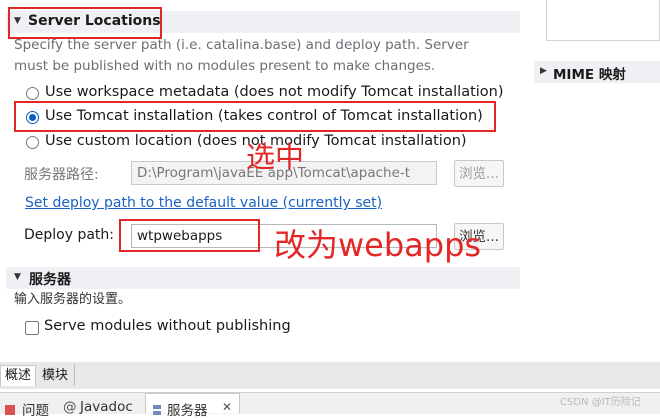 The image size is (660, 420). What do you see at coordinates (10, 410) in the screenshot?
I see `problems-icon` at bounding box center [10, 410].